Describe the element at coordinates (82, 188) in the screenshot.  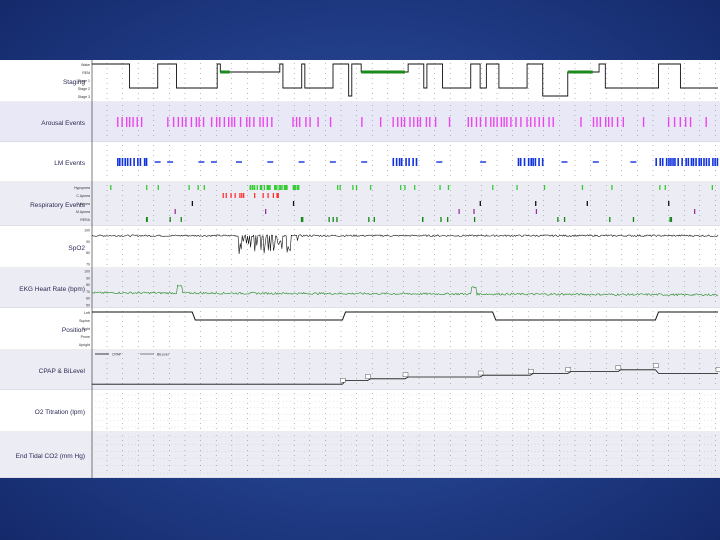
I see `respiratory-row-label: Hypopnea` at that location.